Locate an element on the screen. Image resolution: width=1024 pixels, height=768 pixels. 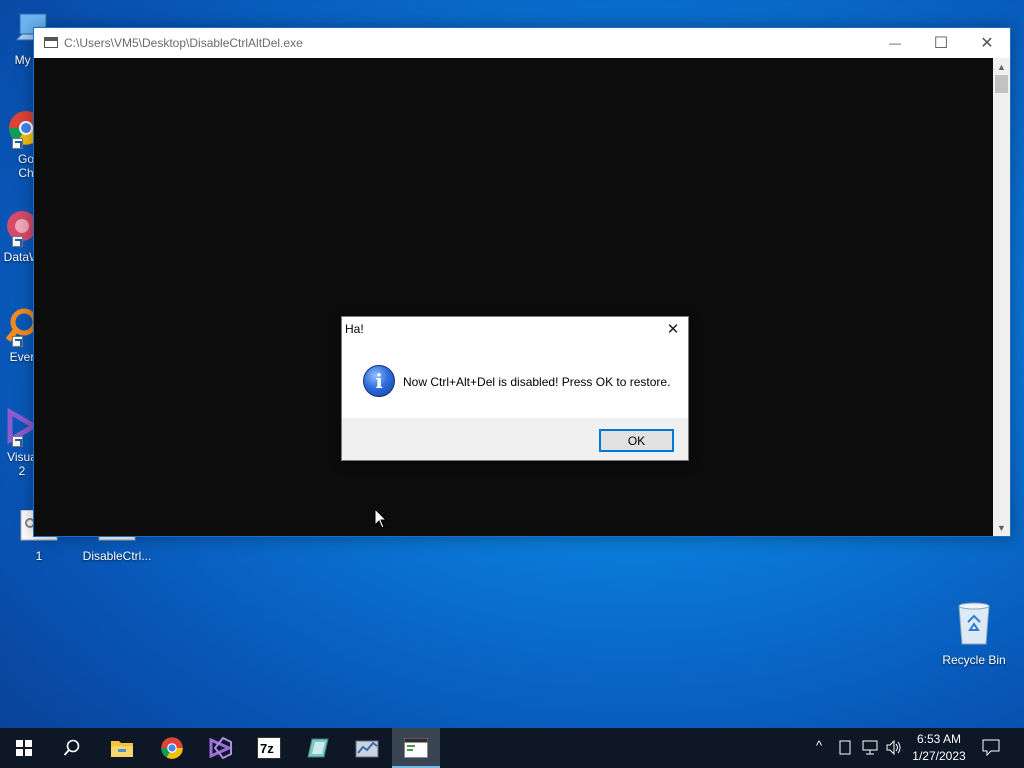
mouse-cursor-icon is located at coordinates (381, 518).